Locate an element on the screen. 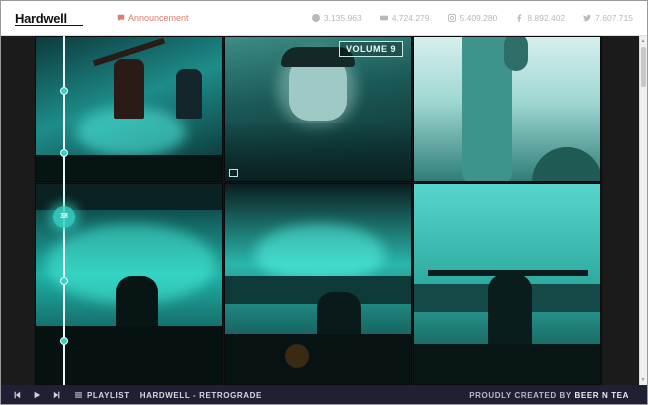 The height and width of the screenshot is (405, 648). stage-glow is located at coordinates (320, 254).